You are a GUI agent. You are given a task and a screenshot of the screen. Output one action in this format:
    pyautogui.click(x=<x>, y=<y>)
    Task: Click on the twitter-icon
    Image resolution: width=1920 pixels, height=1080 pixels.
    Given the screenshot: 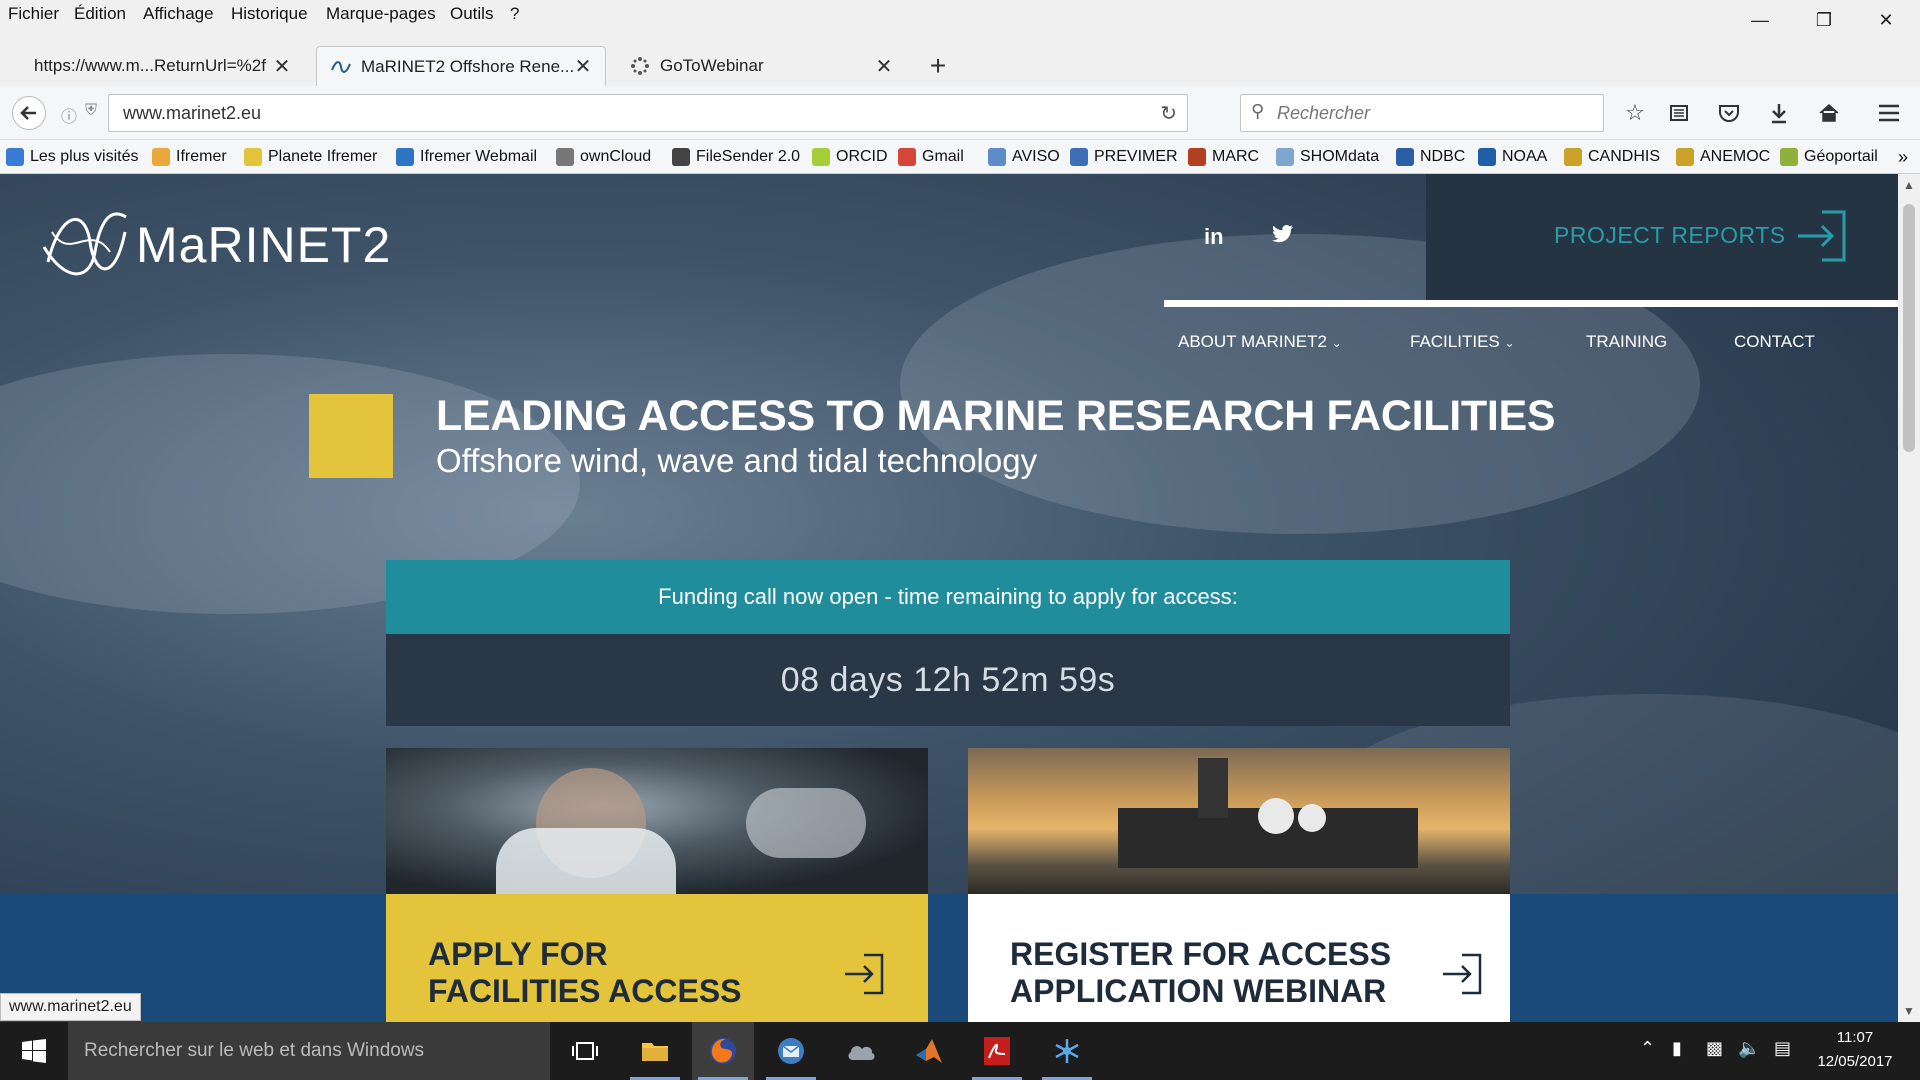 What is the action you would take?
    pyautogui.click(x=1283, y=237)
    